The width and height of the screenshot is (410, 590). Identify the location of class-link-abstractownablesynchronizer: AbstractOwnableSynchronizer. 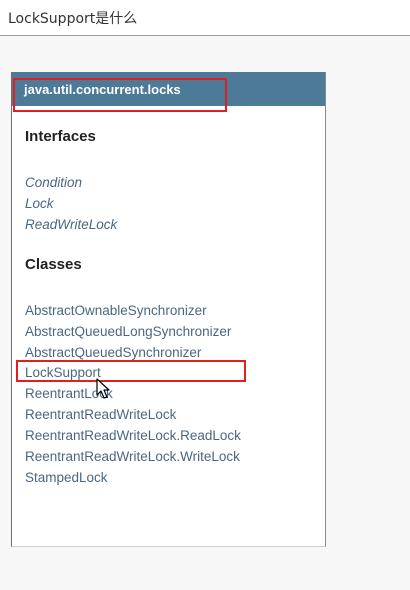
(116, 310).